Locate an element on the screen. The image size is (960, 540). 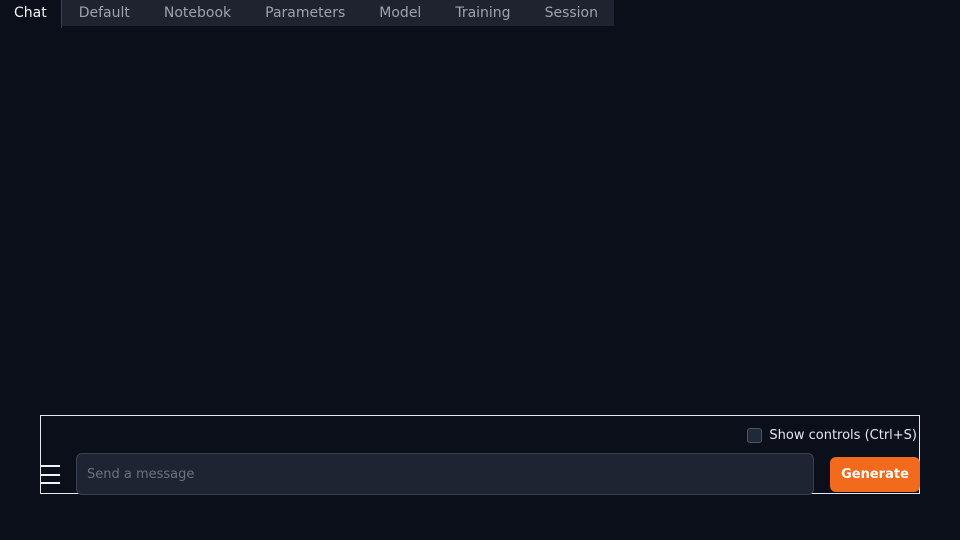
tab-training: Training is located at coordinates (483, 13).